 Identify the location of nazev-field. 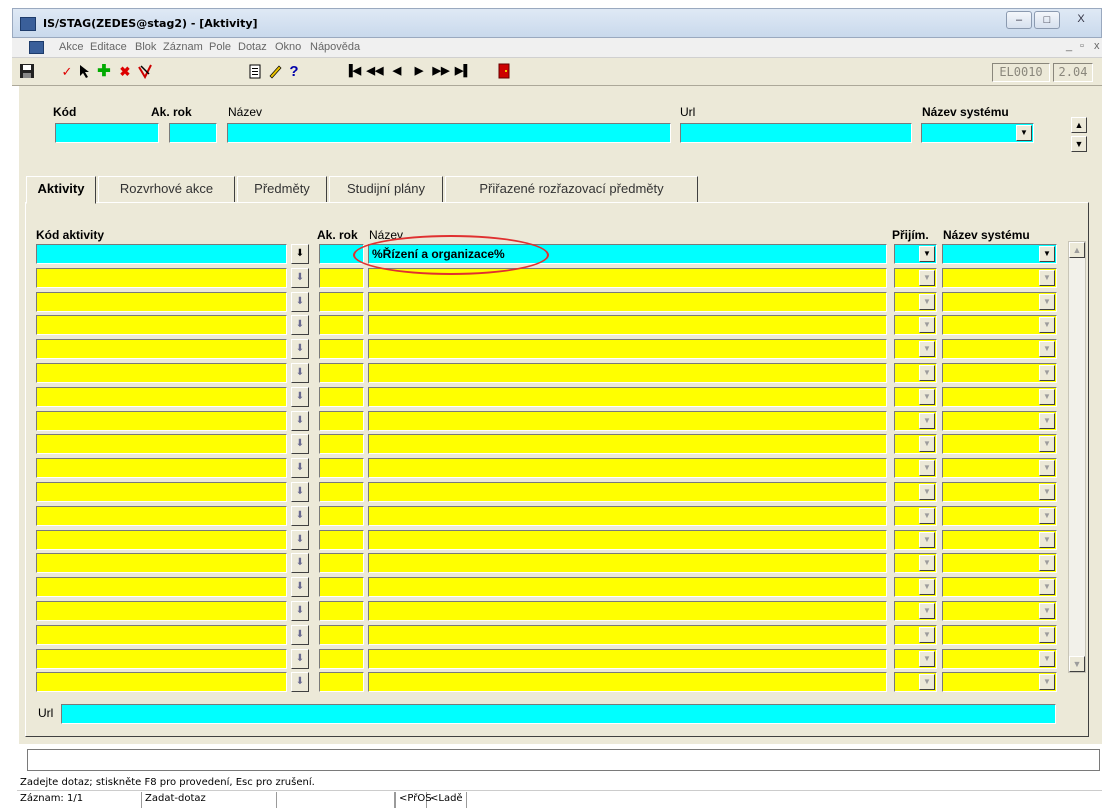
(449, 133).